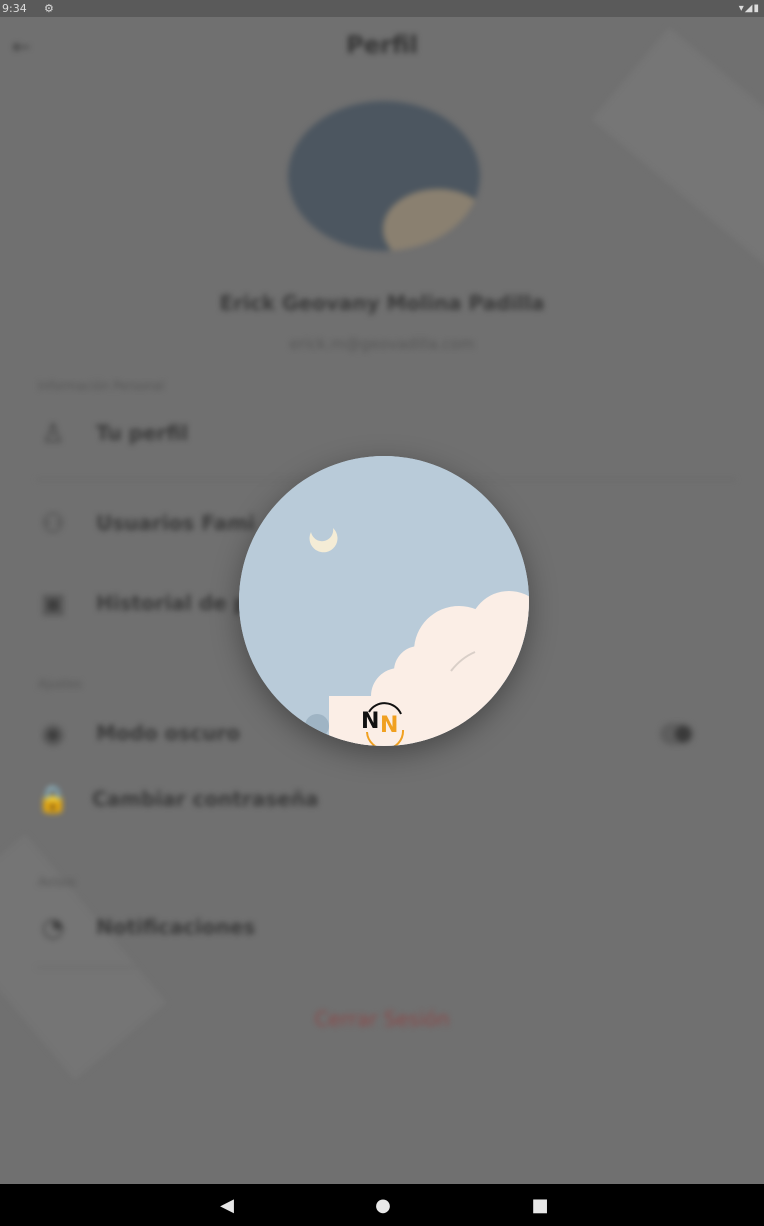 The width and height of the screenshot is (764, 1226). I want to click on menu-item-label: Cambiar contraseña, so click(205, 799).